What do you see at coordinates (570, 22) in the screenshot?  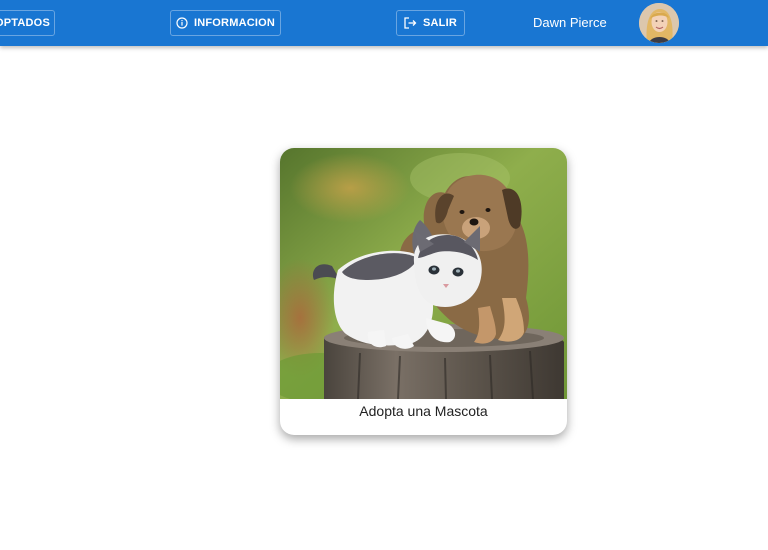 I see `user-name: Dawn Pierce` at bounding box center [570, 22].